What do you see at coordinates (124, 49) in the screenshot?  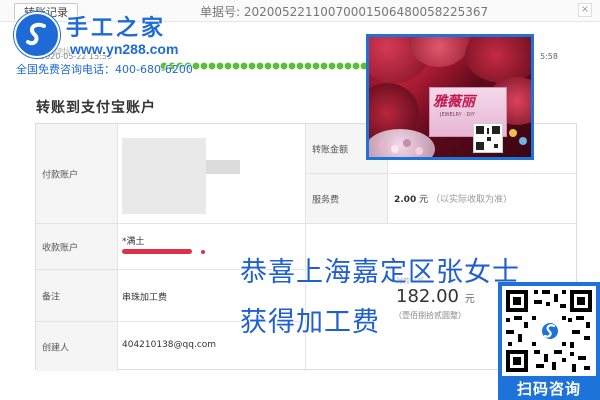 I see `logo-site: www.yn288.com` at bounding box center [124, 49].